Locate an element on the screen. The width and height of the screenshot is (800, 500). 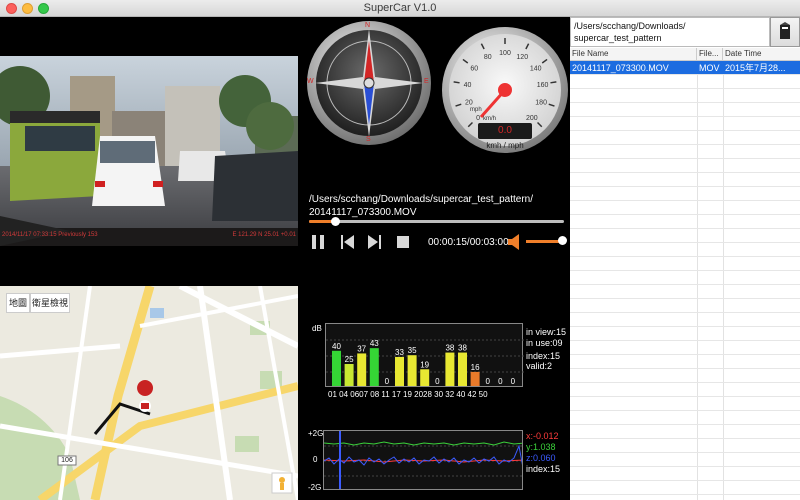
sat-bar-label: 40 is located at coordinates (336, 346).